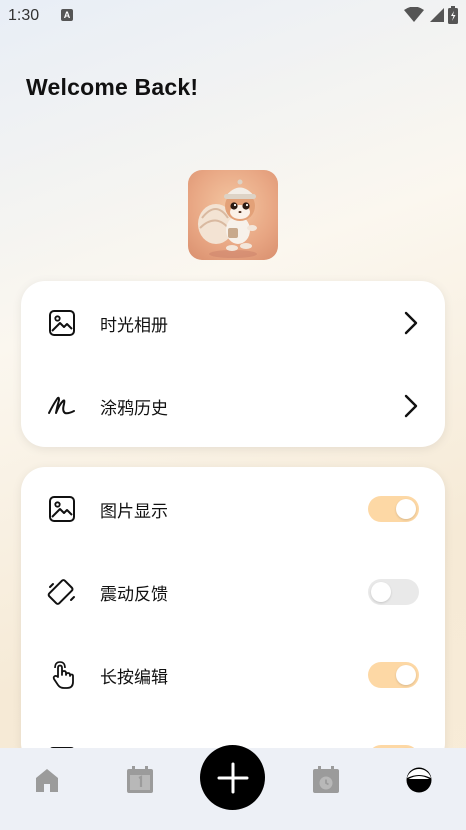  Describe the element at coordinates (233, 509) in the screenshot. I see `setting-image-display: 图片显示` at that location.